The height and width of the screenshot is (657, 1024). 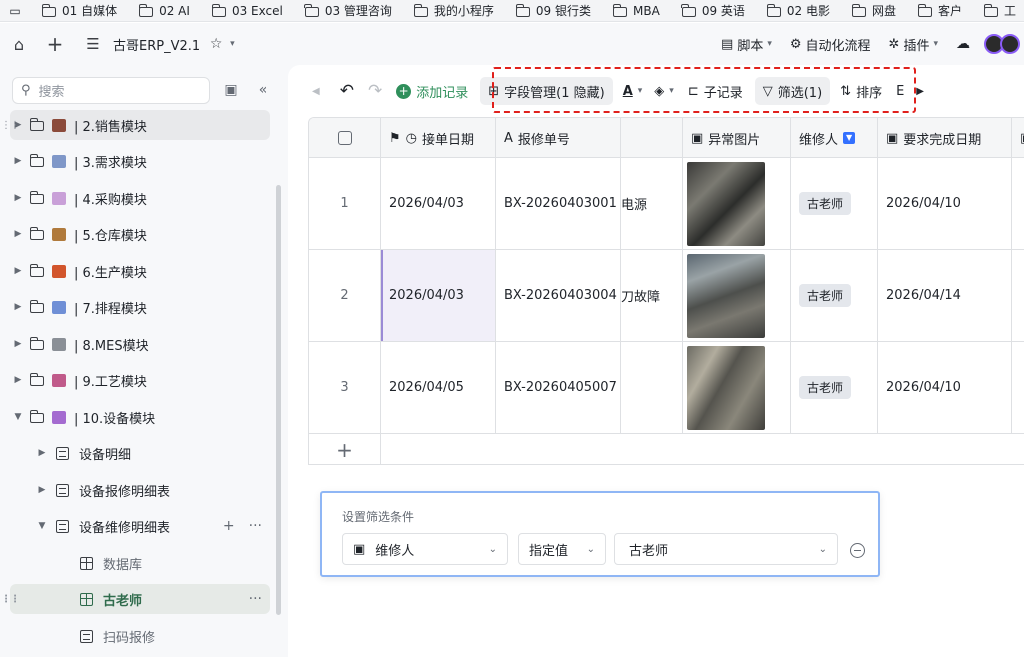 What do you see at coordinates (945, 138) in the screenshot?
I see `column-header-due: ▣ 要求完成日期` at bounding box center [945, 138].